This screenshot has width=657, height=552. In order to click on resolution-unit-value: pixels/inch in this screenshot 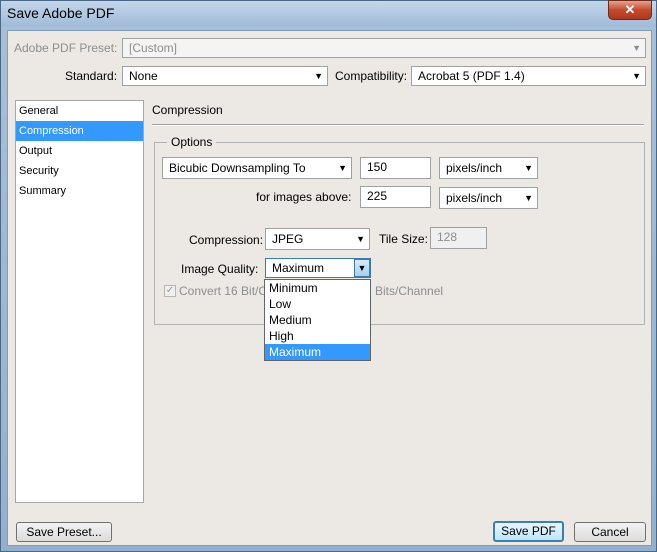, I will do `click(474, 168)`.